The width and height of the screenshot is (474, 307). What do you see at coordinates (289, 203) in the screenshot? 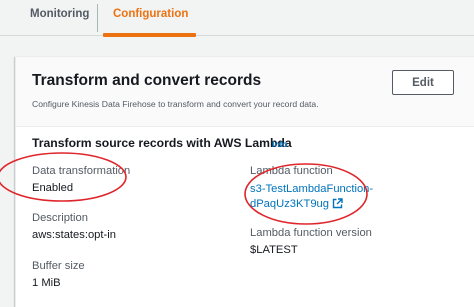
I see `lambda-function-name-line2: dPaqUz3KT9ug` at bounding box center [289, 203].